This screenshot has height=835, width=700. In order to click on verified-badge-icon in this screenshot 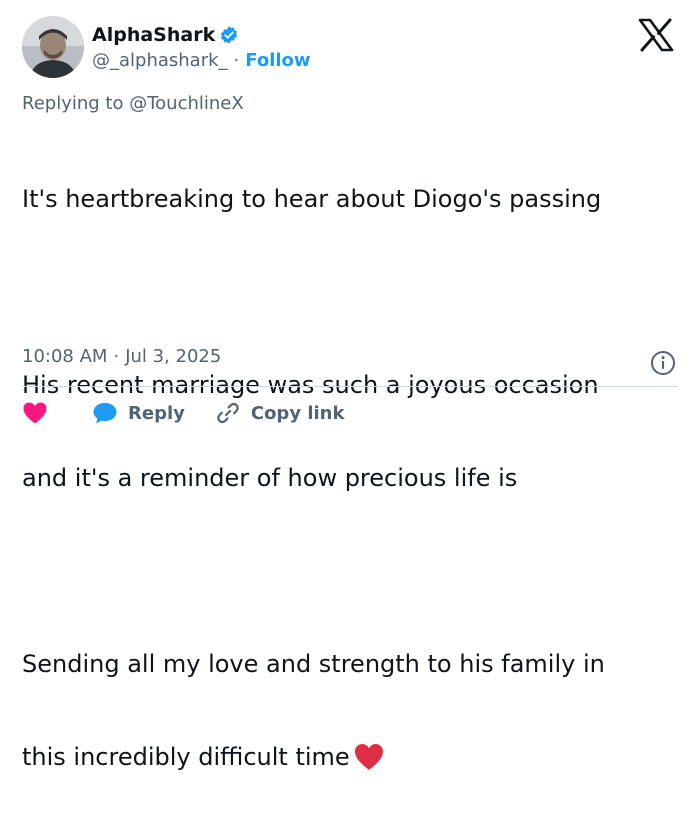, I will do `click(229, 35)`.